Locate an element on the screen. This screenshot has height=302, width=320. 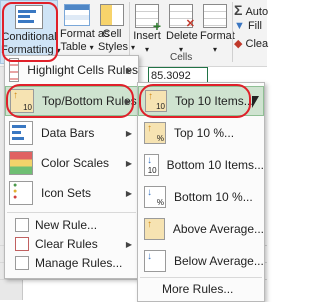
cell-styles-label-1: Cell is located at coordinates (112, 34).